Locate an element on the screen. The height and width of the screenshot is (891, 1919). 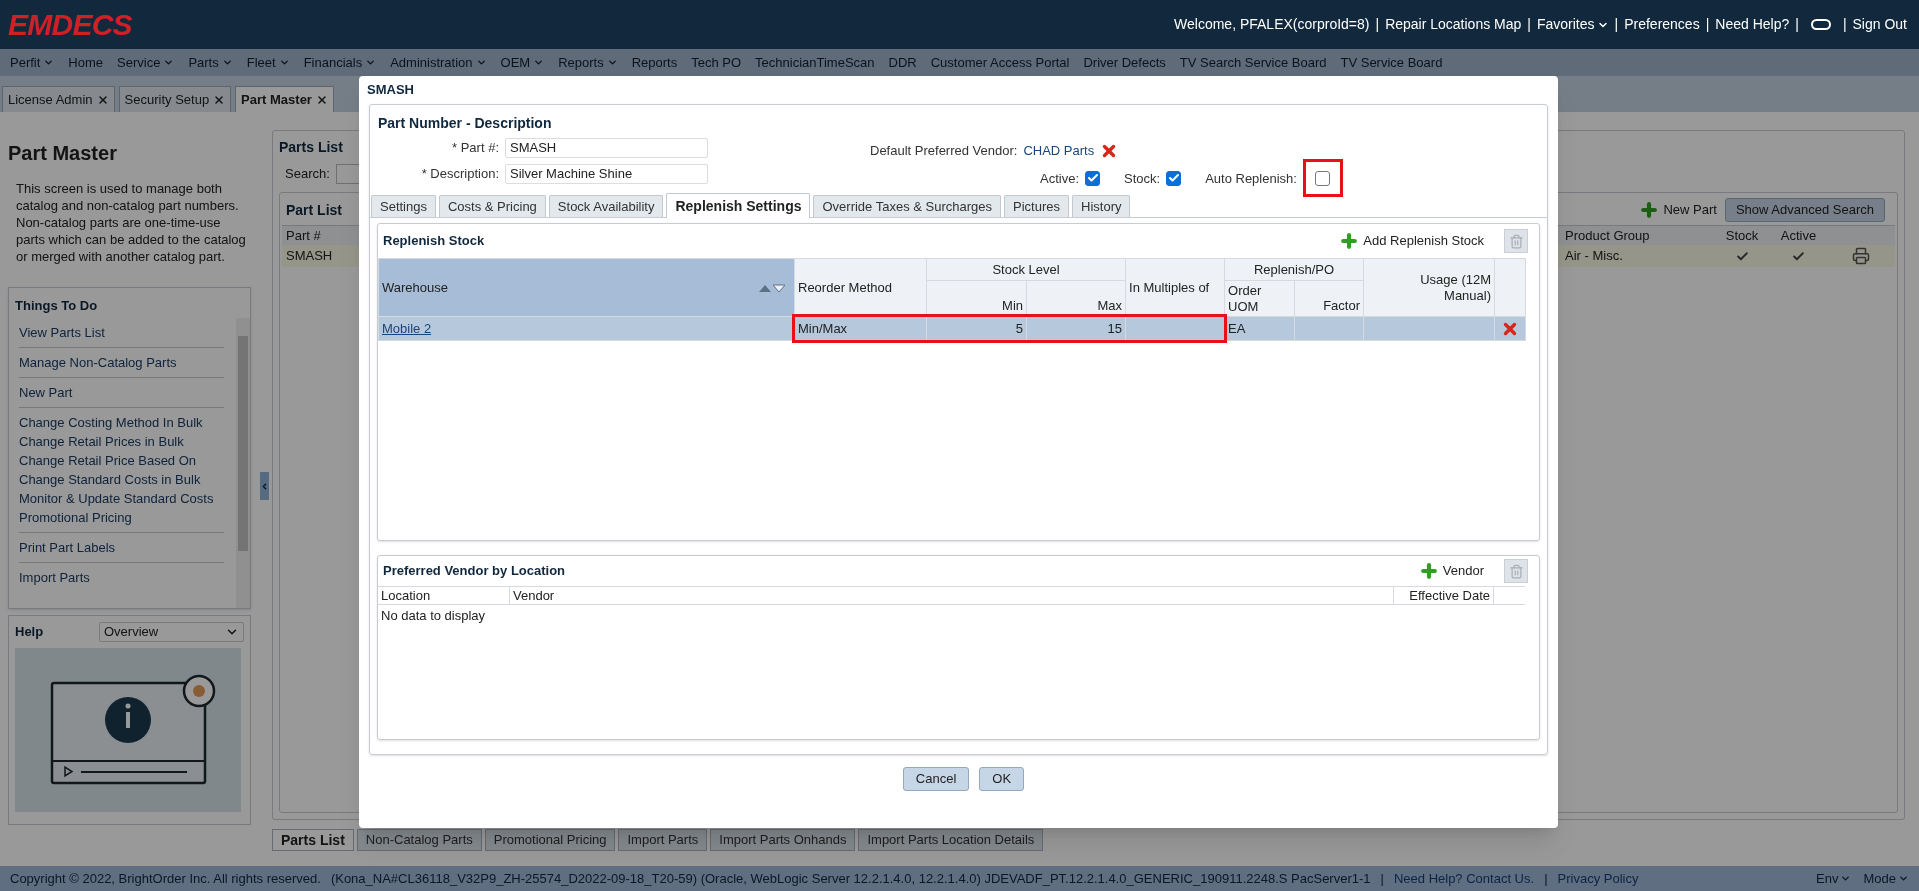
help-topic-select: Overview is located at coordinates (171, 632).